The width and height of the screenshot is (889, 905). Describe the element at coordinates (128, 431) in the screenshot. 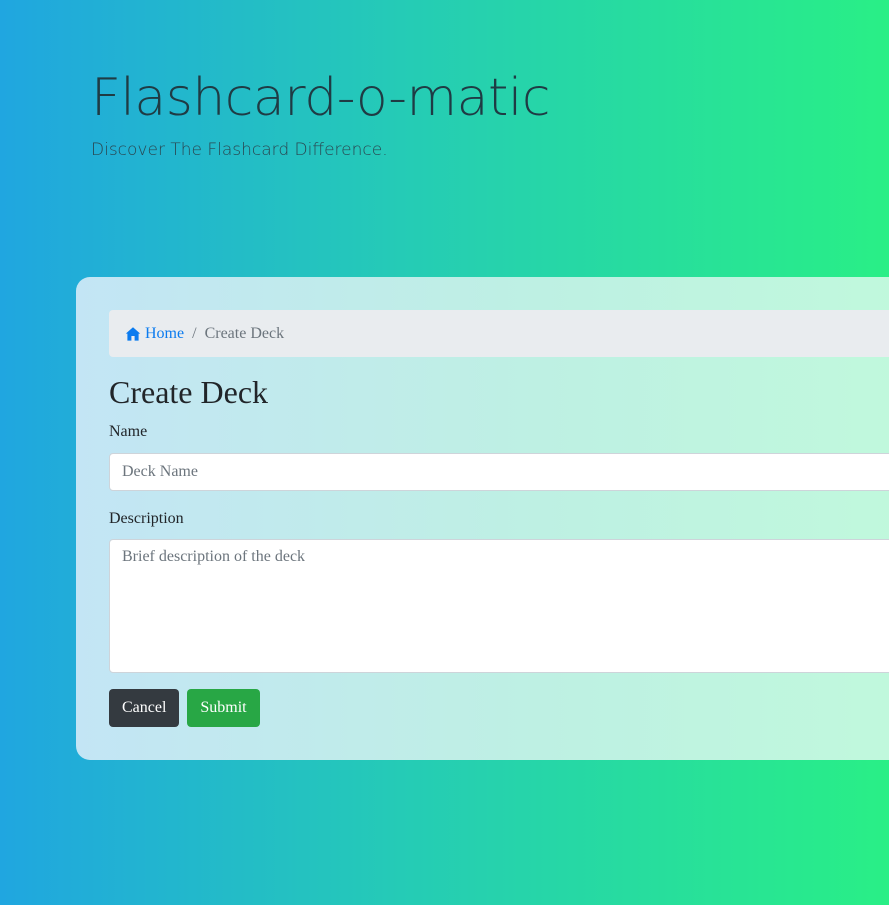

I see `name-label: Name` at that location.